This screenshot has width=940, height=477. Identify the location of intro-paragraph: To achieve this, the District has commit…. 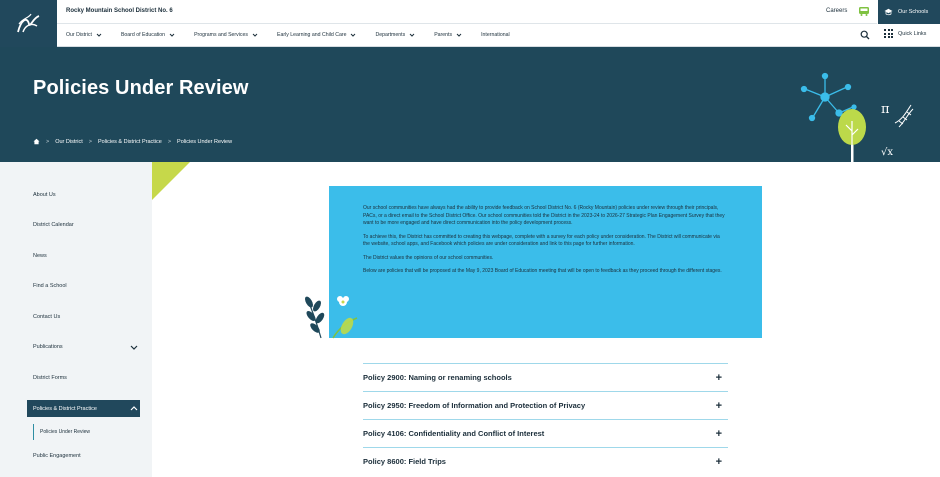
(541, 240).